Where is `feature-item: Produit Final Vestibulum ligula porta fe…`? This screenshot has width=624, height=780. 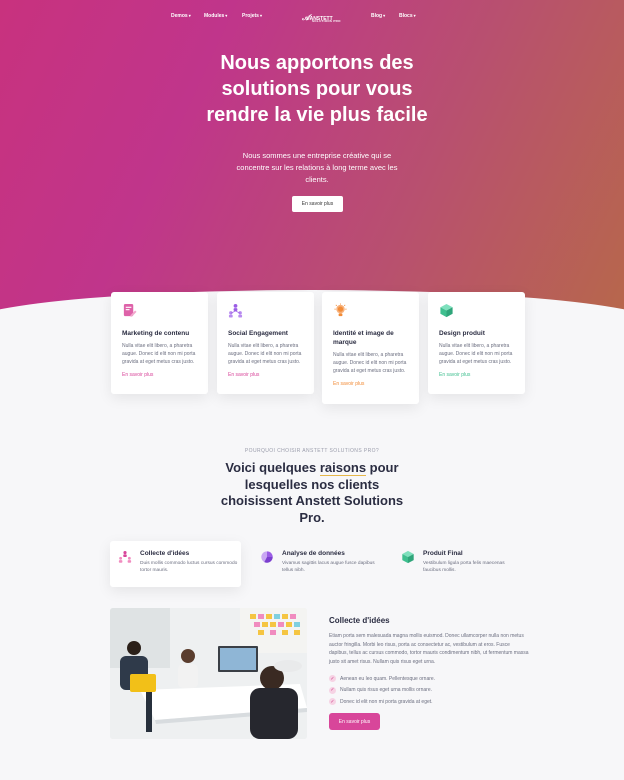
feature-item: Produit Final Vestibulum ligula porta fe… is located at coordinates (461, 561).